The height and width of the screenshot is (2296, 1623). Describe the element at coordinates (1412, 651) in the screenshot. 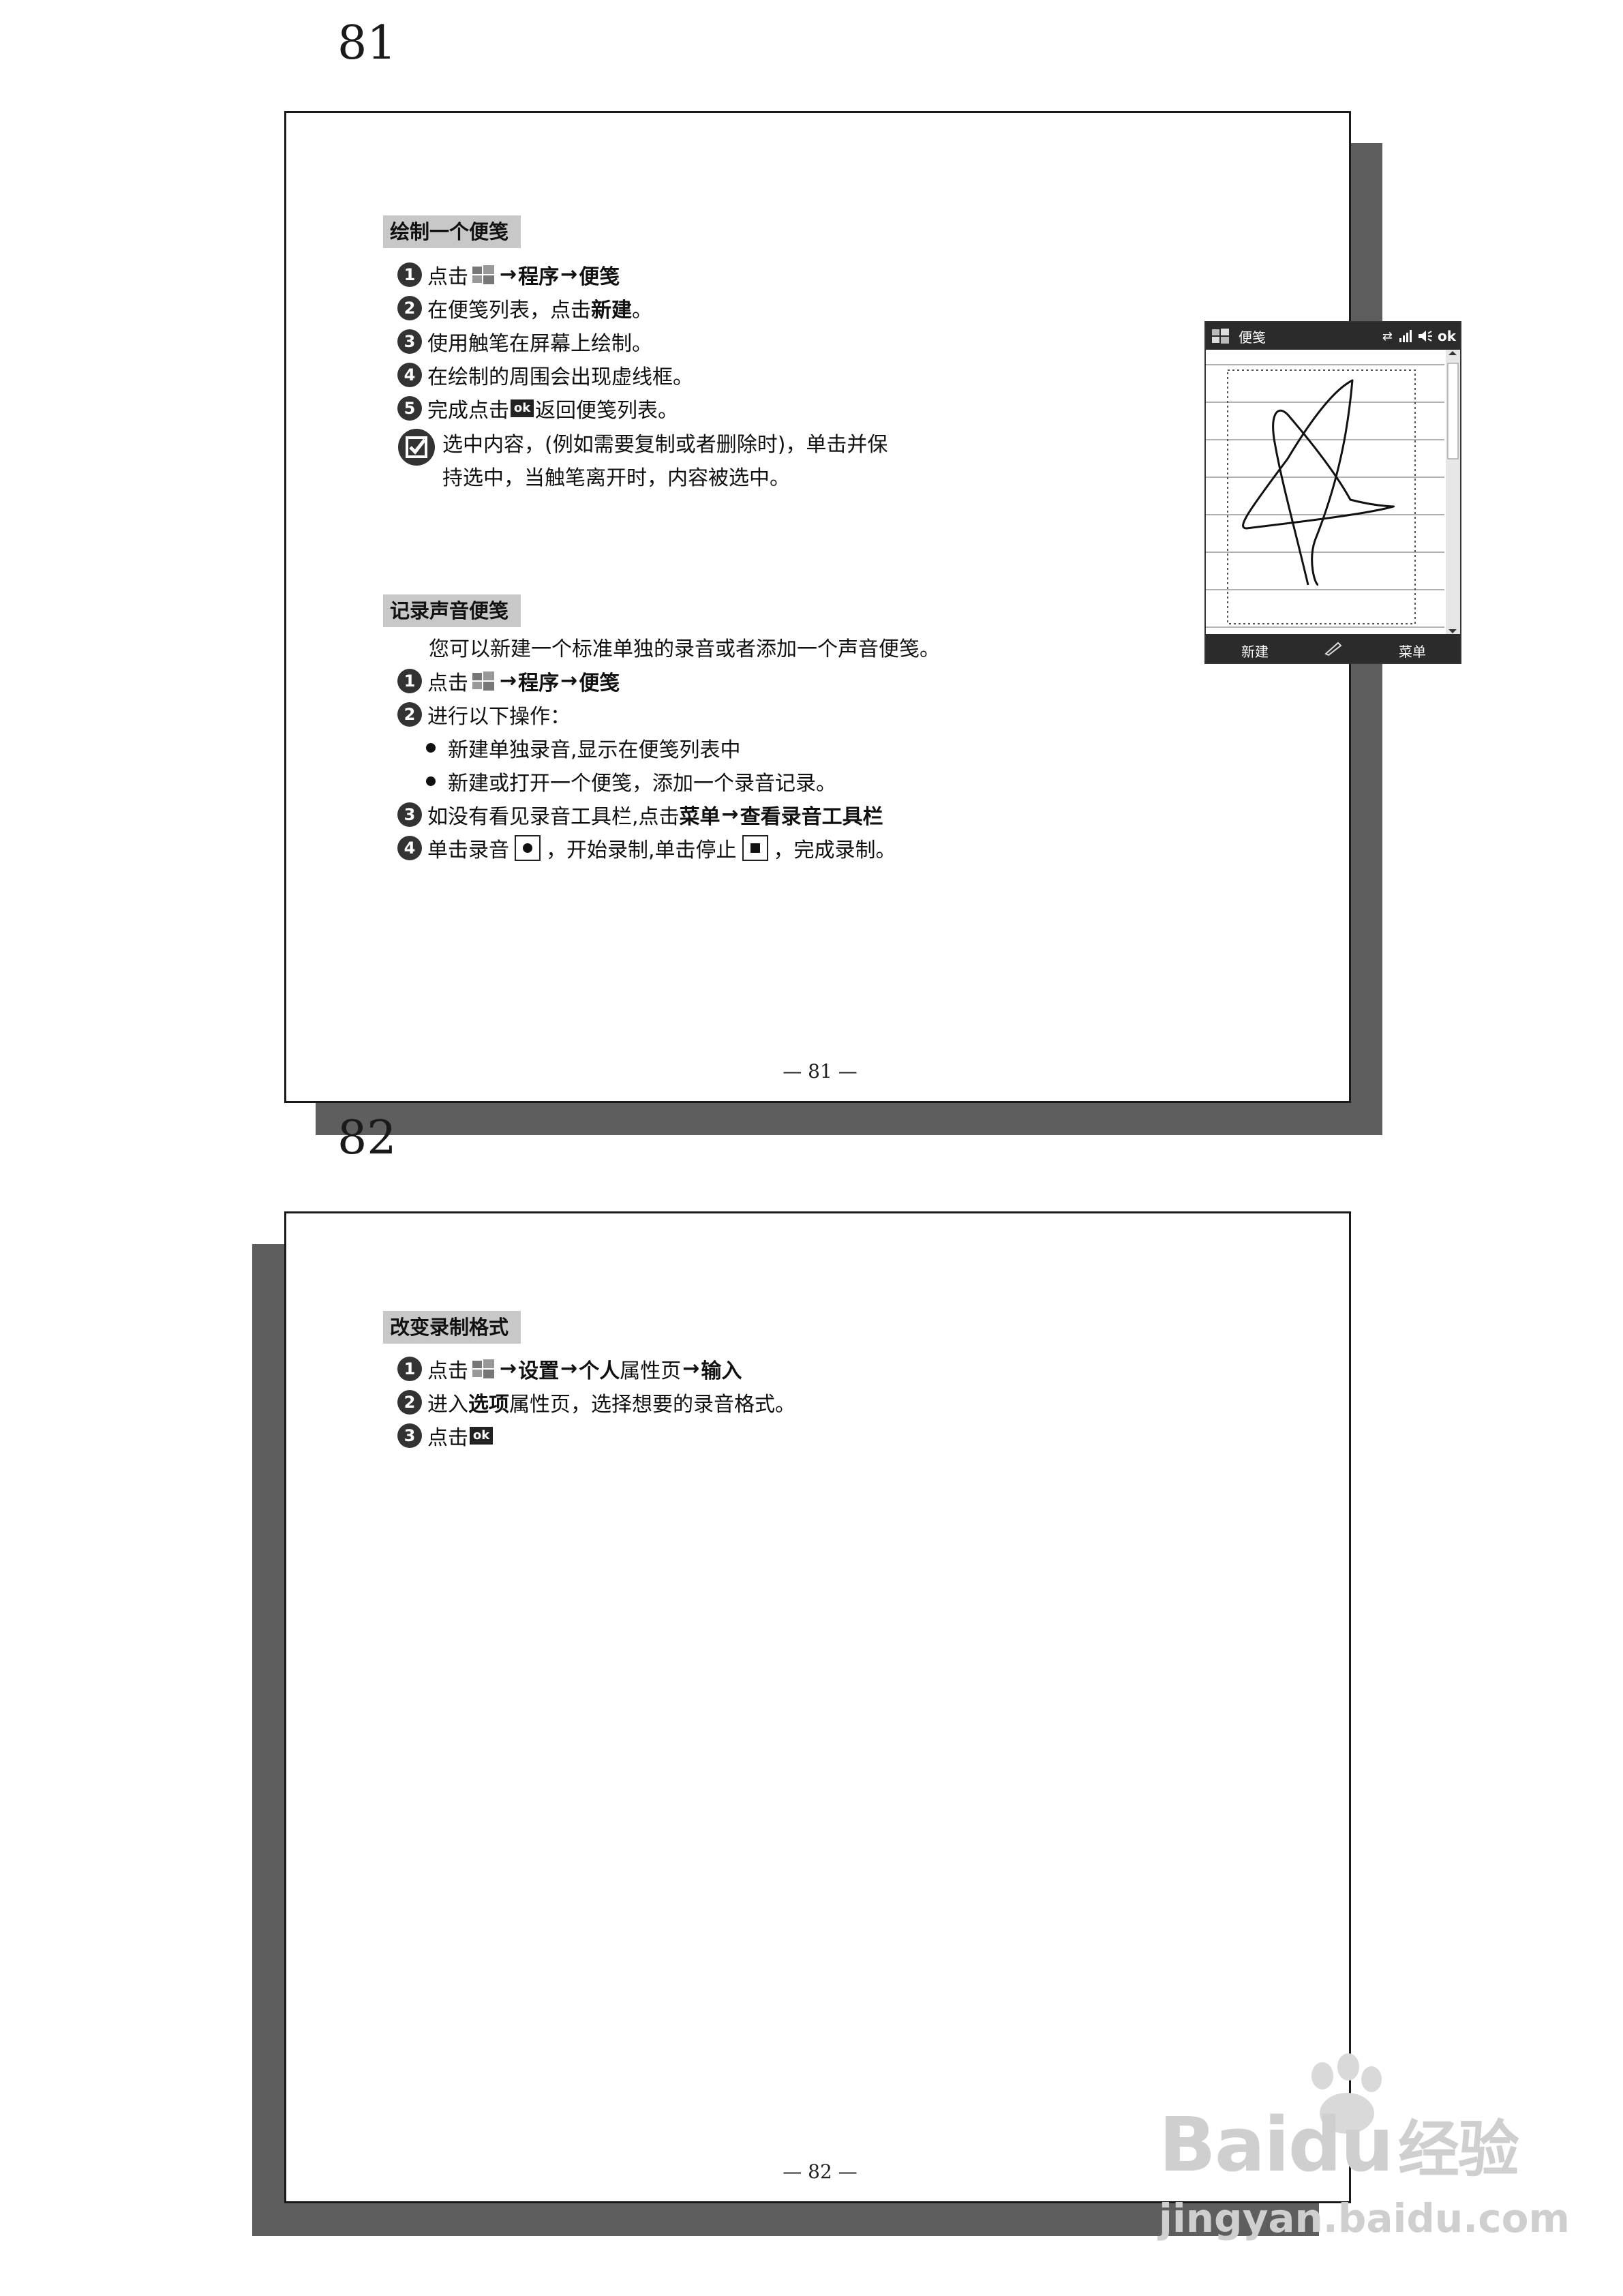

I see `softkey-menu: 菜单` at that location.